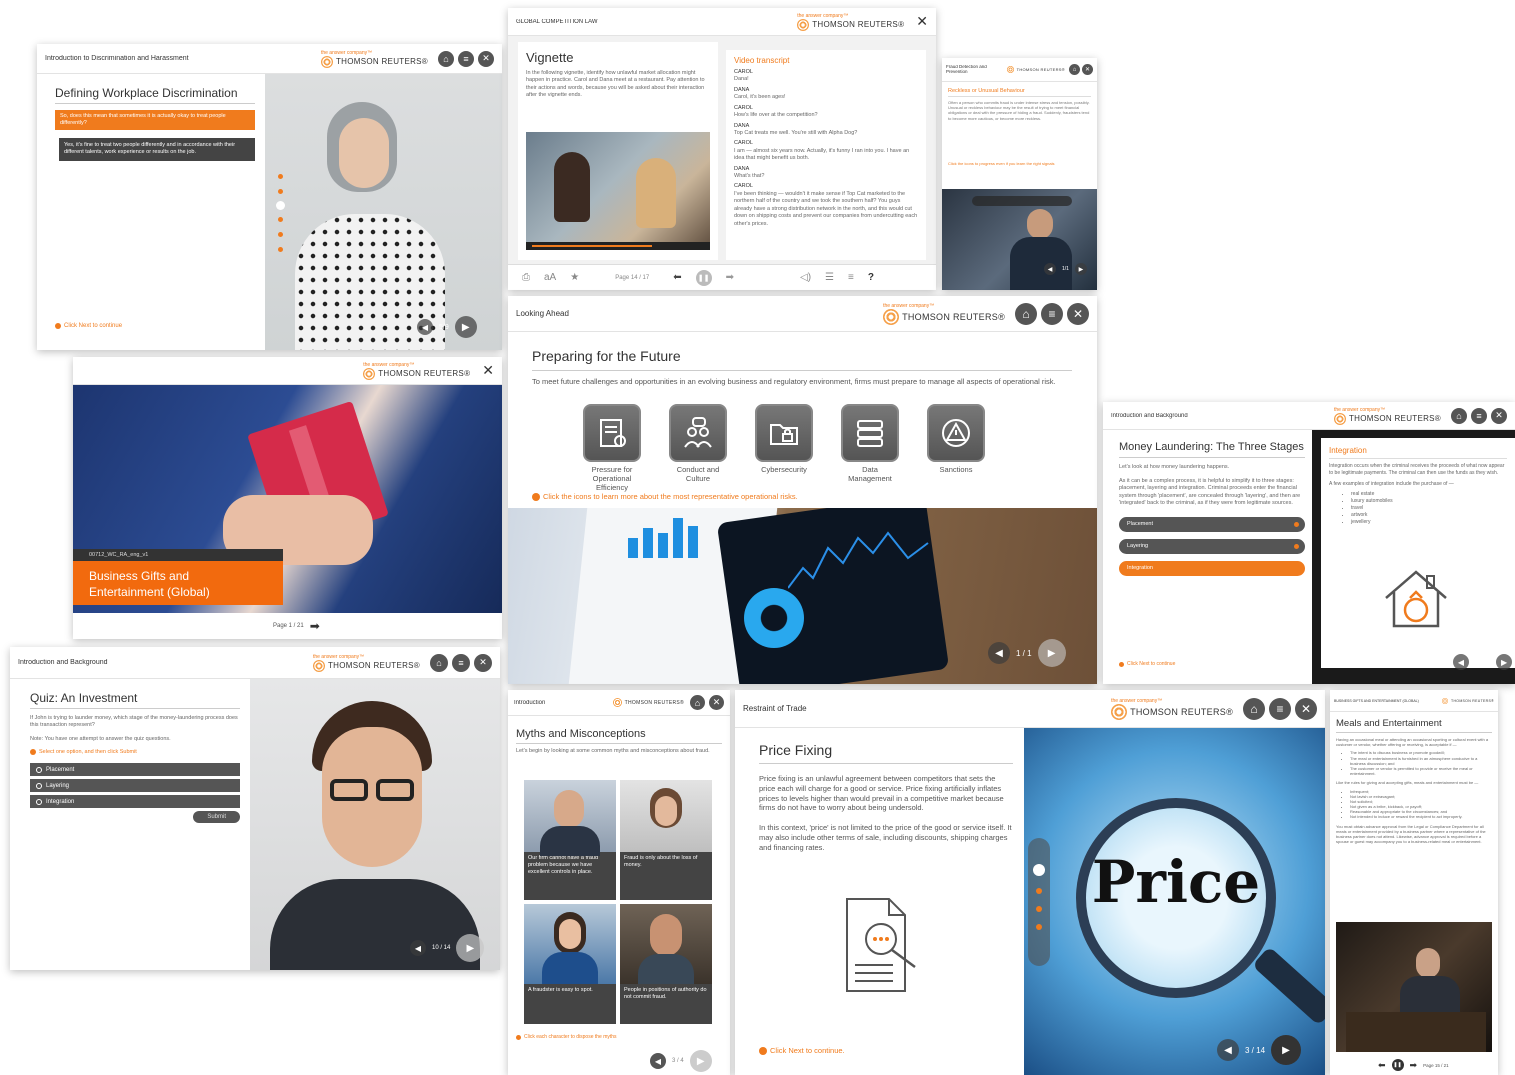 This screenshot has height=1075, width=1515. Describe the element at coordinates (1429, 515) in the screenshot. I see `list-item: artwork` at that location.